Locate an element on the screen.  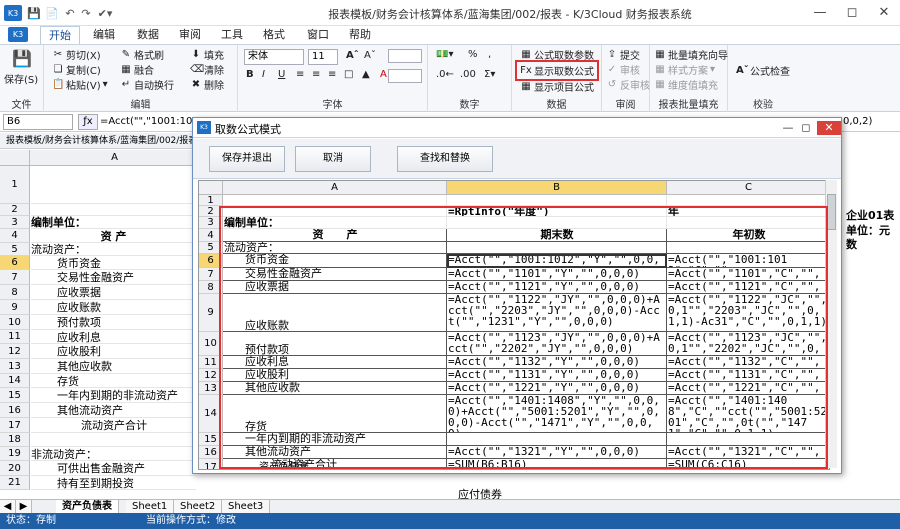
maximize-icon: ◻ is located at coordinates (852, 12).